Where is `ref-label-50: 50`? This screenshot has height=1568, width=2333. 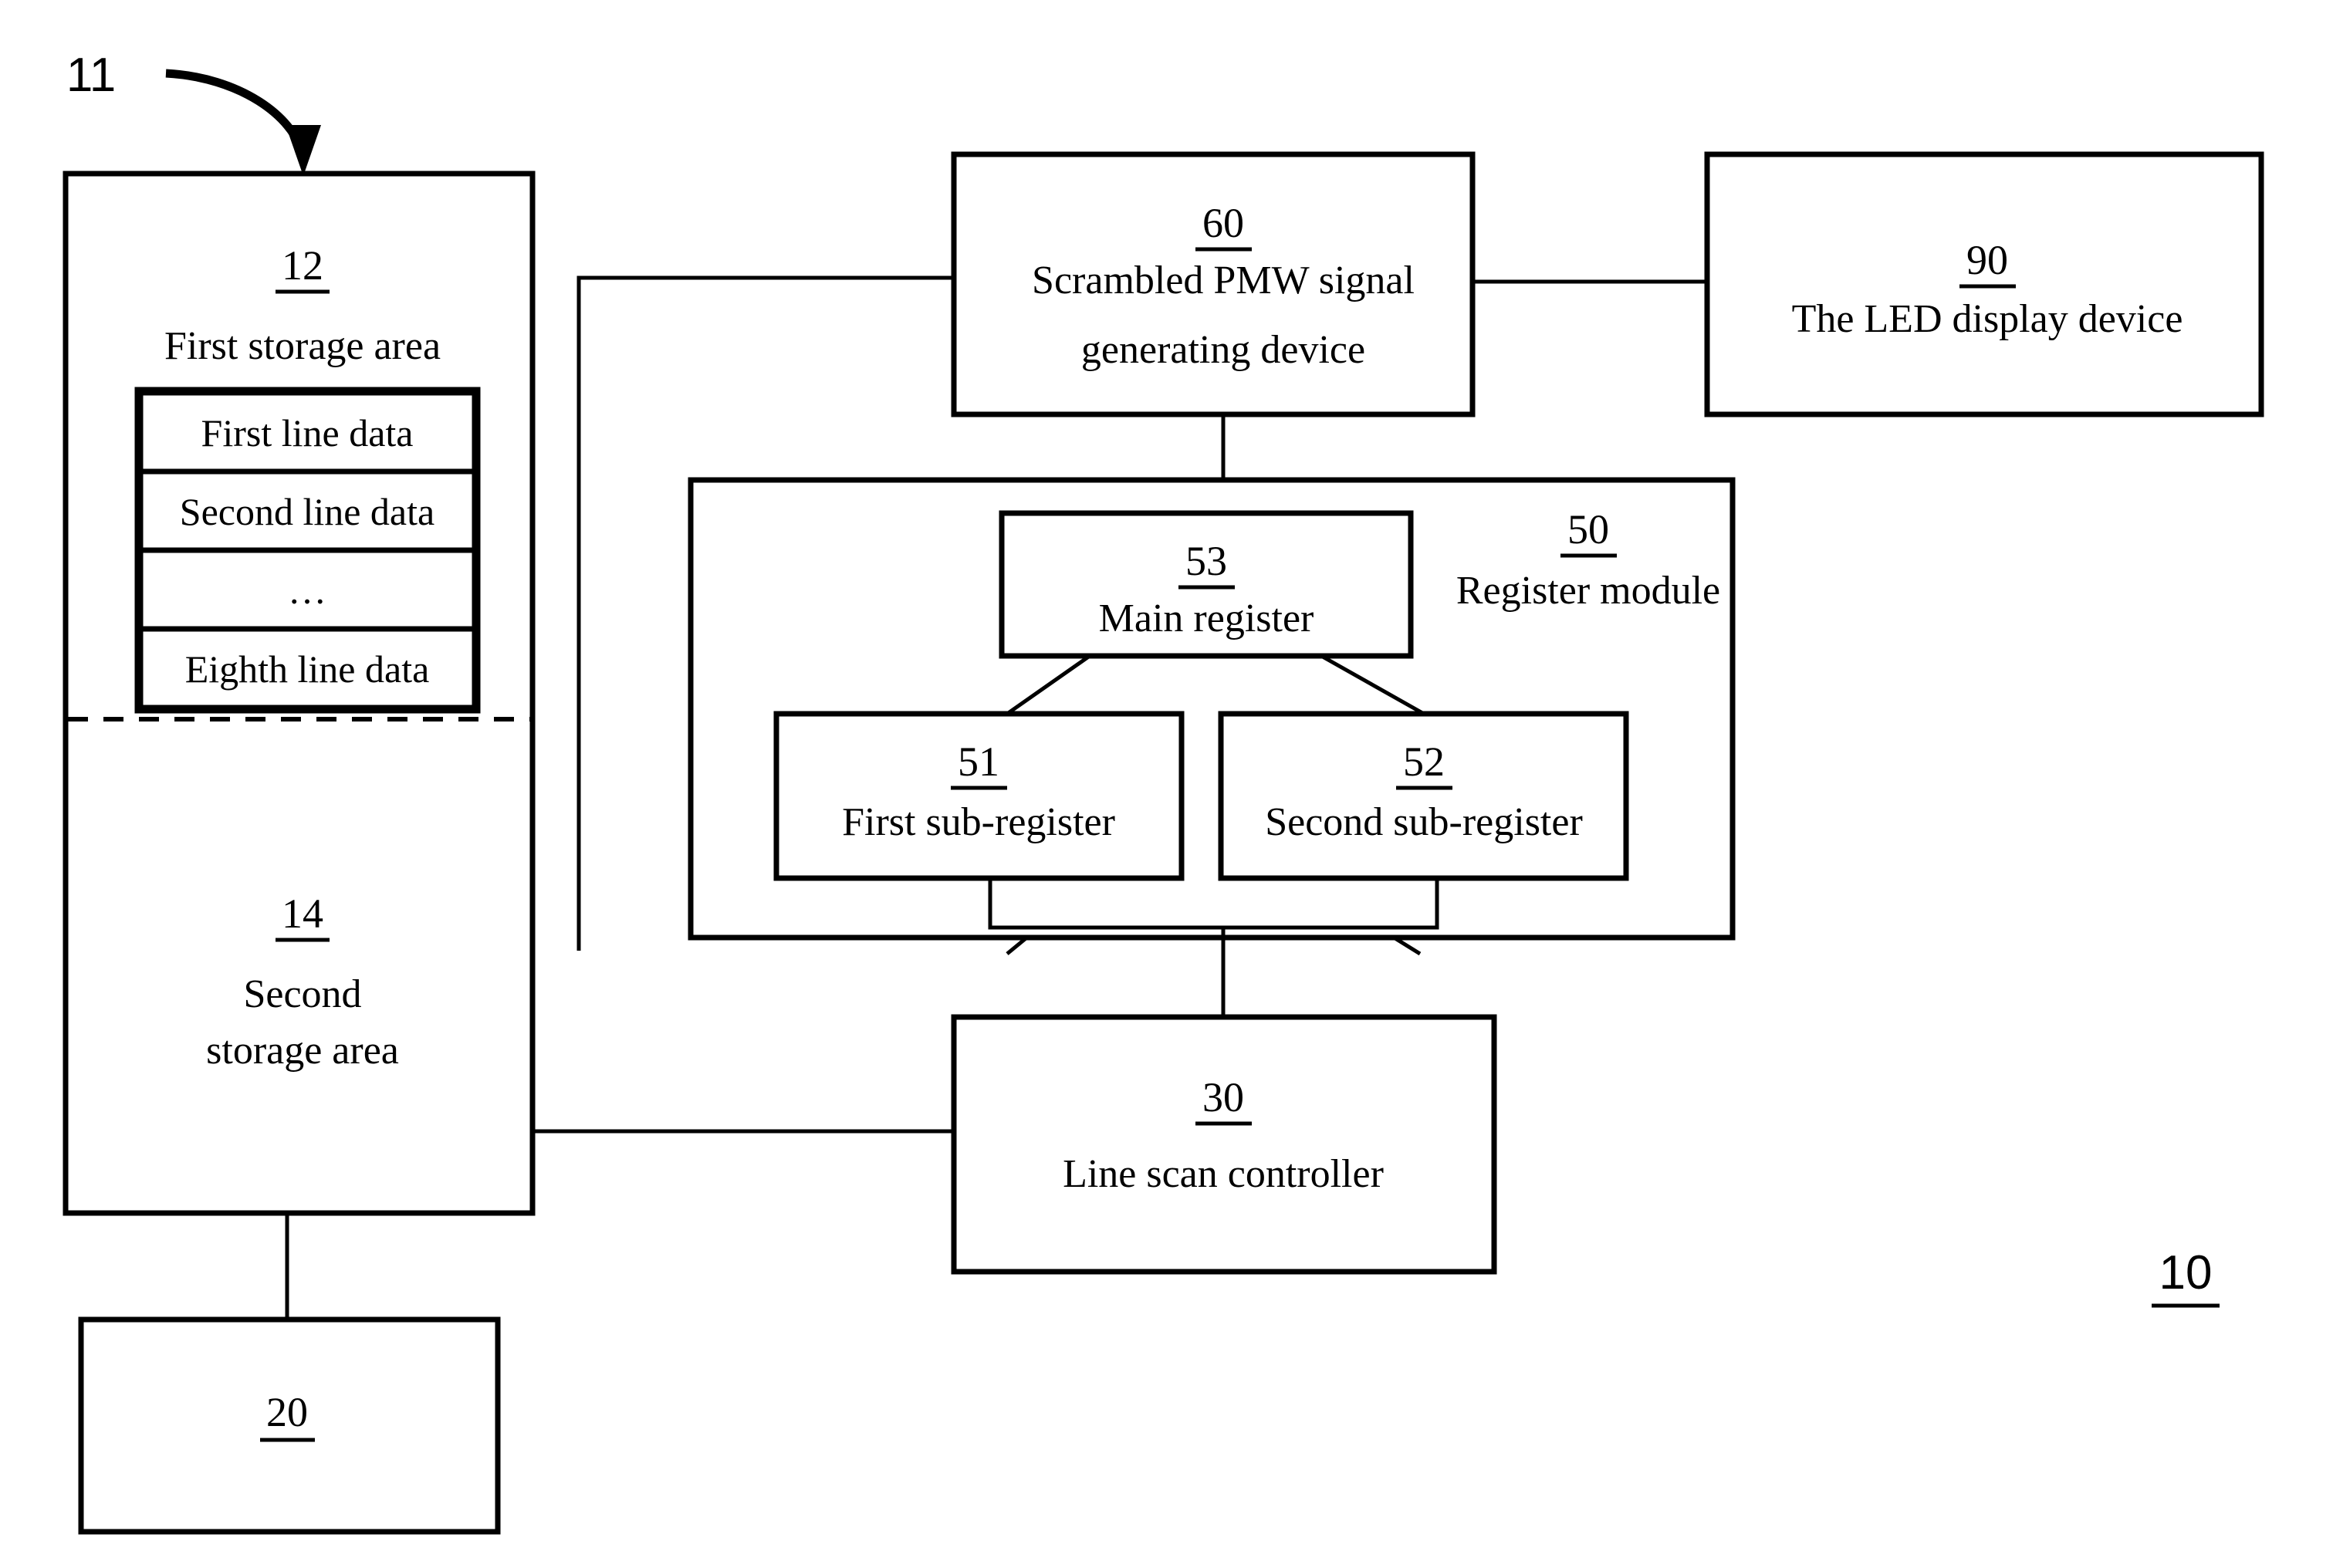
ref-label-50: 50 is located at coordinates (1588, 529).